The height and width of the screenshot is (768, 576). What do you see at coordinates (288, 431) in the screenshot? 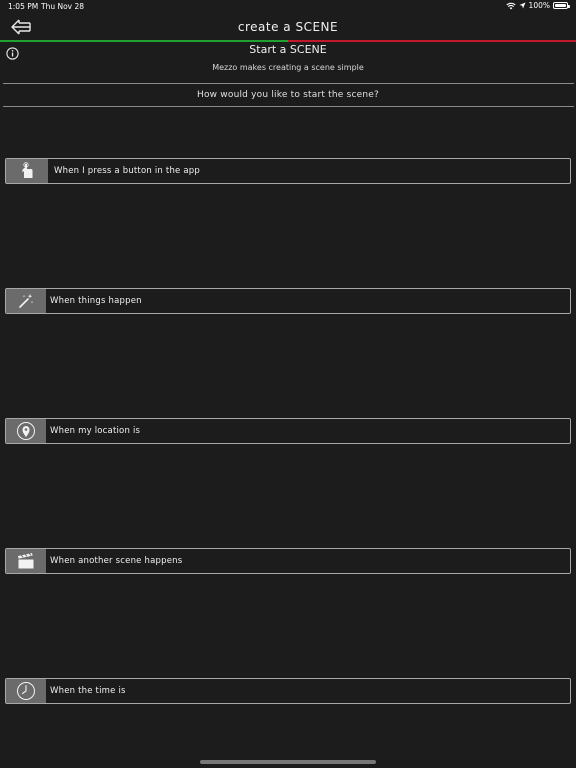
I see `option-location: When my location is` at bounding box center [288, 431].